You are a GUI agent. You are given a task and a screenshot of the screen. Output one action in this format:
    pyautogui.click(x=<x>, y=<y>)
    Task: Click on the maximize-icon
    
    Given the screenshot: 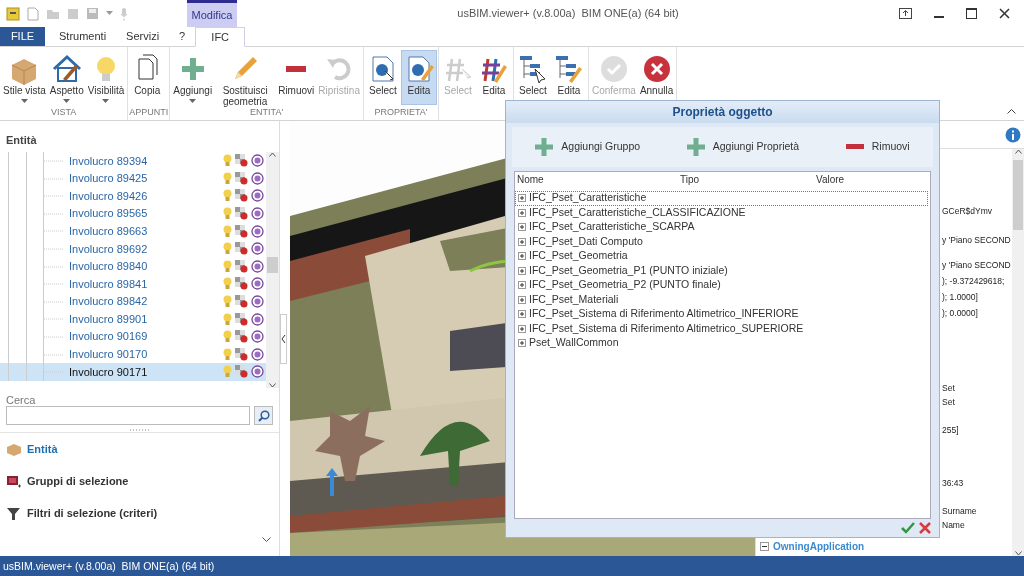 What is the action you would take?
    pyautogui.click(x=971, y=13)
    